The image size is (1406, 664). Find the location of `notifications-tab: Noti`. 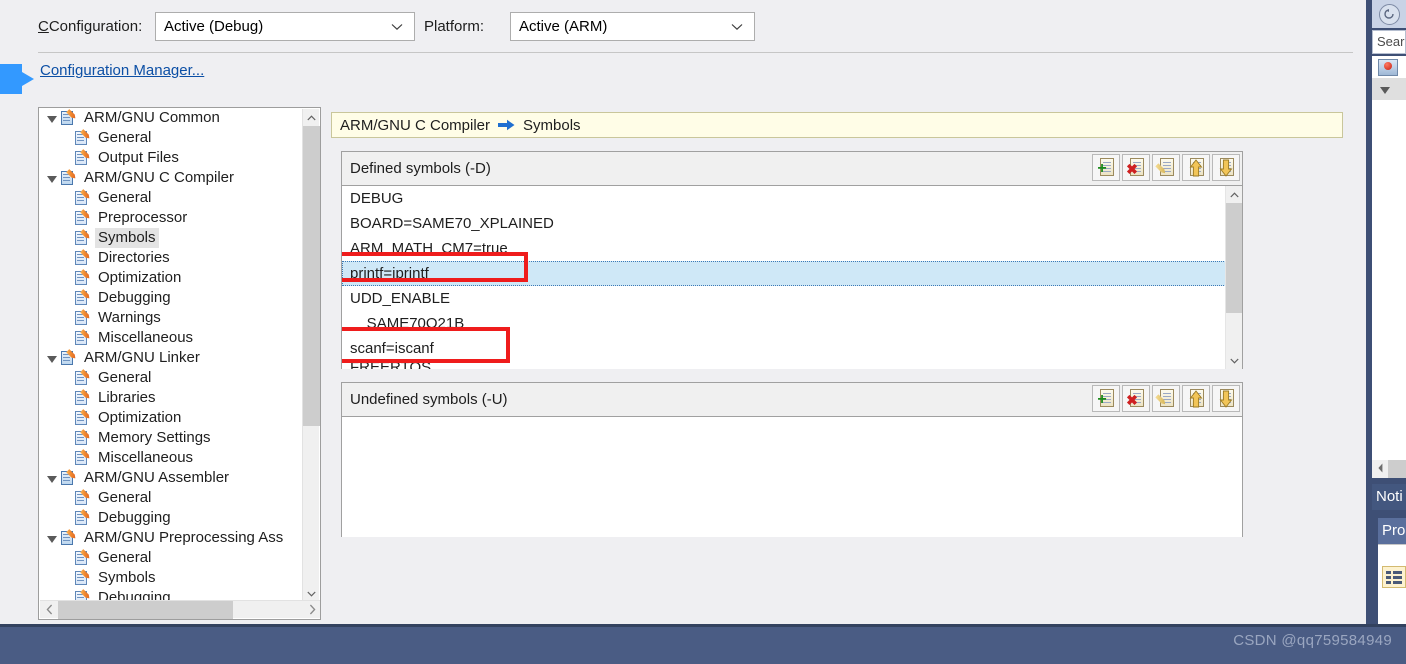

notifications-tab: Noti is located at coordinates (1389, 497).